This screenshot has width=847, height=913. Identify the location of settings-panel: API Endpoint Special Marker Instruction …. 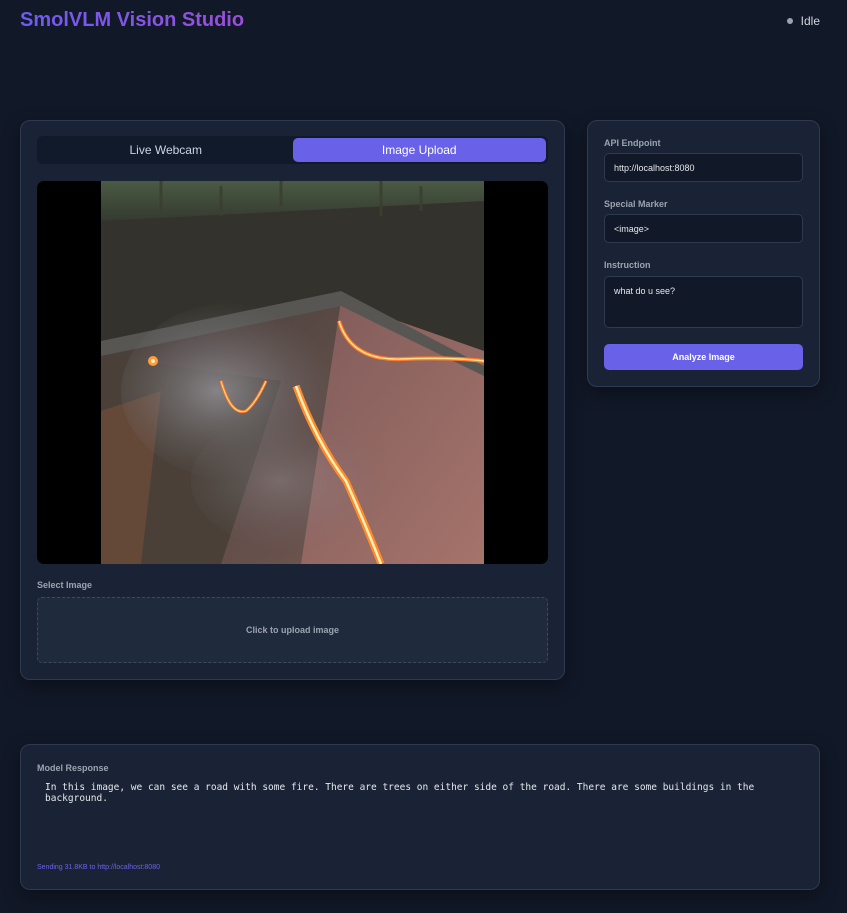
(703, 253).